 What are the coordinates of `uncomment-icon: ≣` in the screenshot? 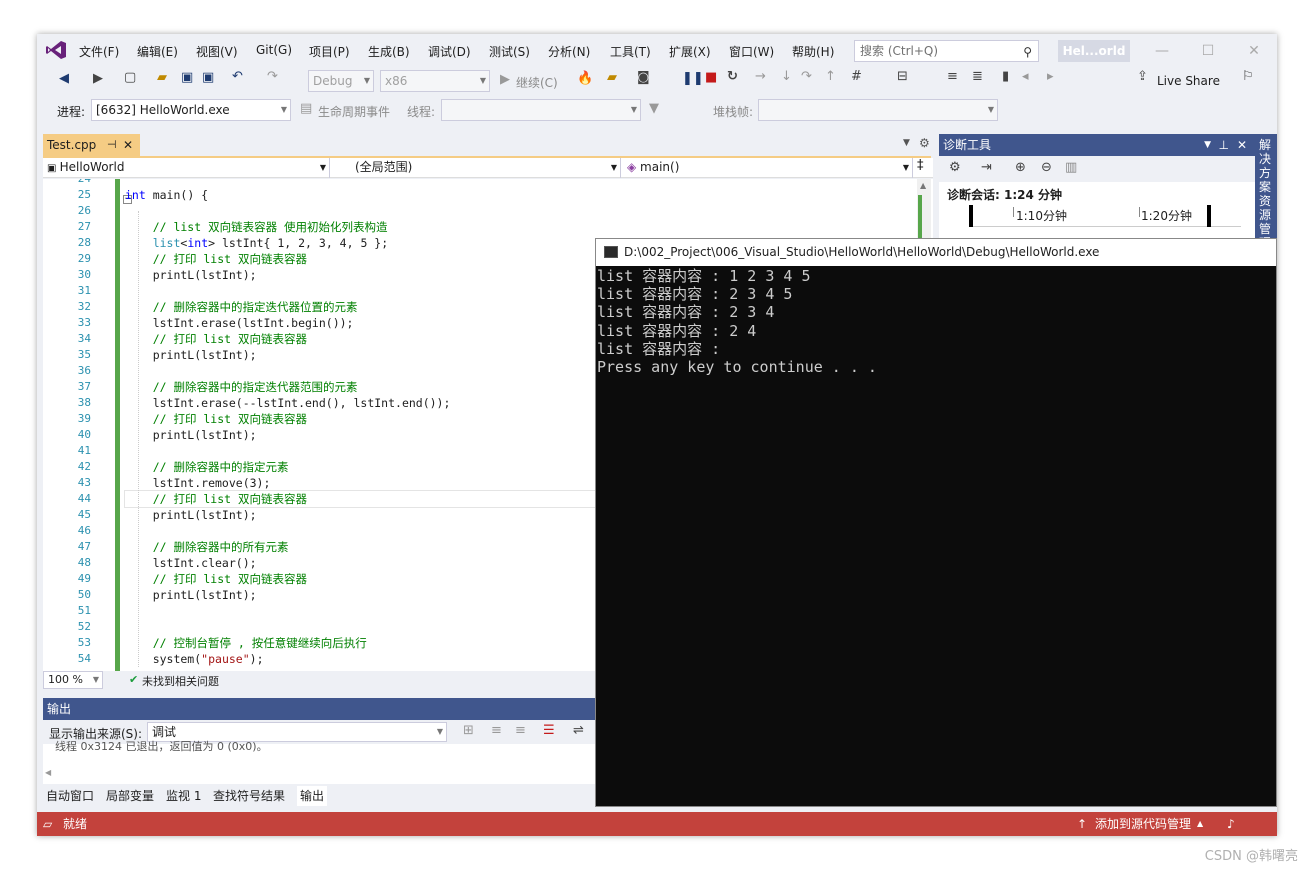 It's located at (977, 76).